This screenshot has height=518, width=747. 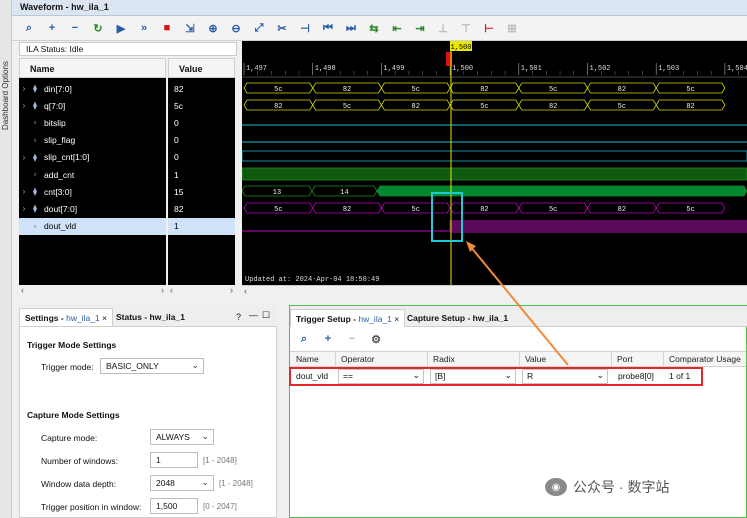 What do you see at coordinates (517, 303) in the screenshot?
I see `annotation-arrow` at bounding box center [517, 303].